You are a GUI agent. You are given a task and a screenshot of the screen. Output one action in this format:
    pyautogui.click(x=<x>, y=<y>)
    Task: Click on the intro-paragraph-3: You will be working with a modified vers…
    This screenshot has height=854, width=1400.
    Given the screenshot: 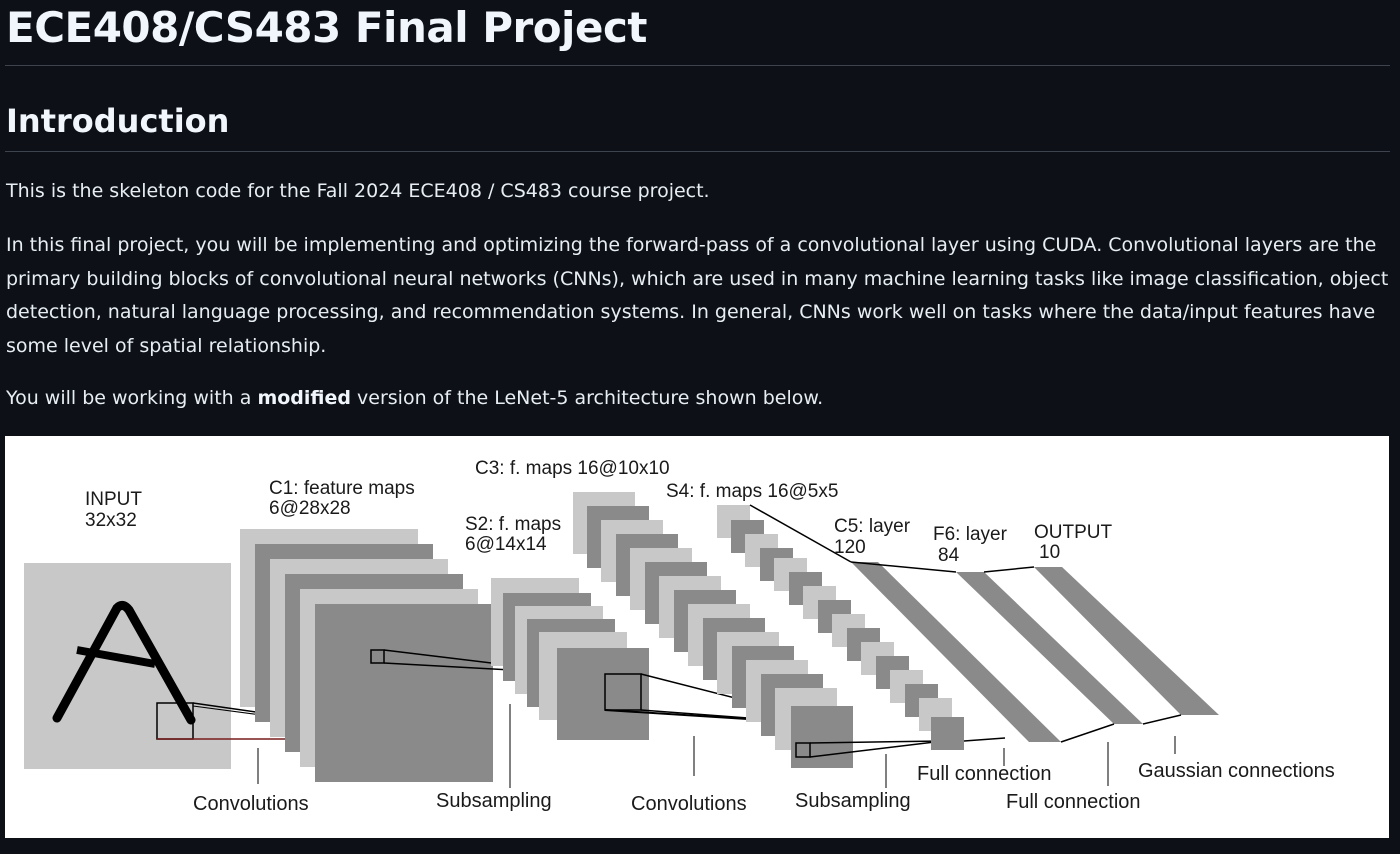 What is the action you would take?
    pyautogui.click(x=698, y=399)
    